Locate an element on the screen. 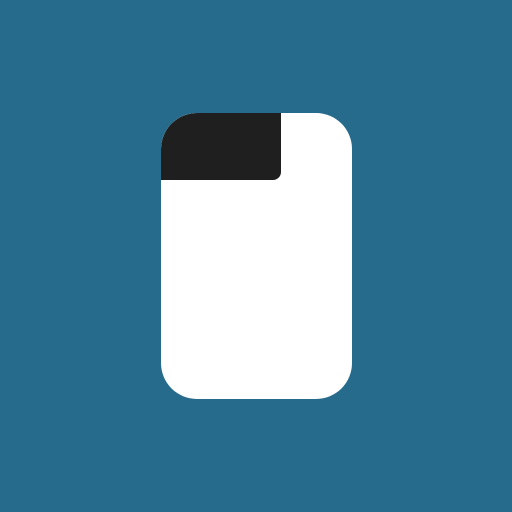 The width and height of the screenshot is (512, 512). corner-block is located at coordinates (221, 146).